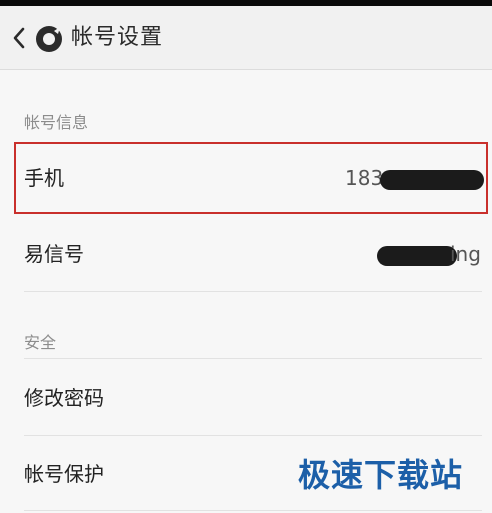 The image size is (492, 513). I want to click on app-logo-icon, so click(49, 39).